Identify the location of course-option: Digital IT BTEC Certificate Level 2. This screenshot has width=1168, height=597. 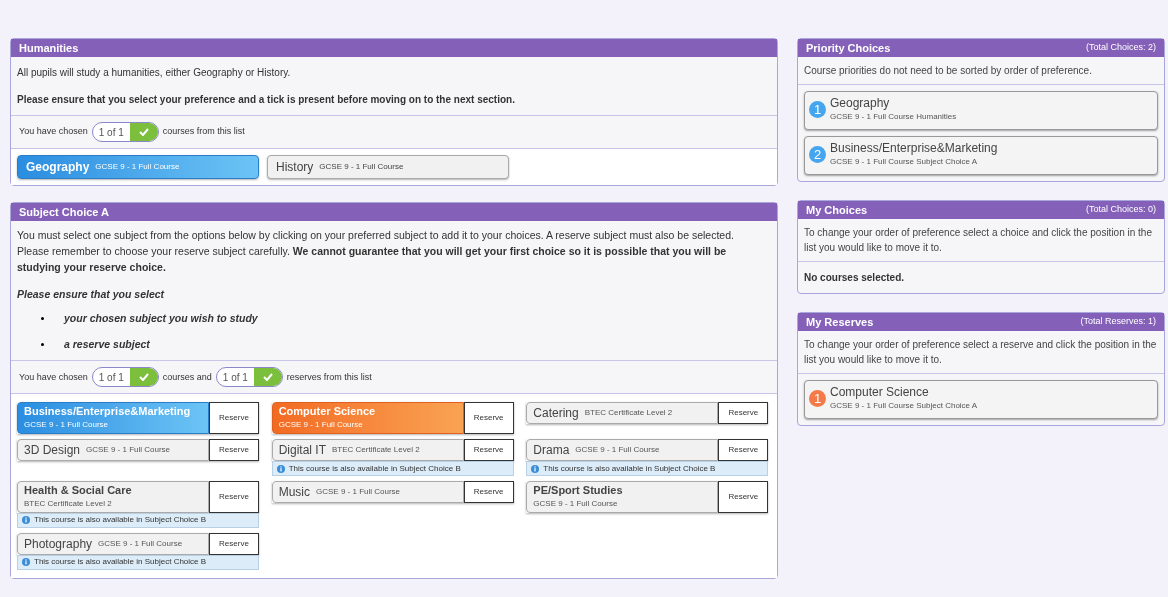
(367, 450).